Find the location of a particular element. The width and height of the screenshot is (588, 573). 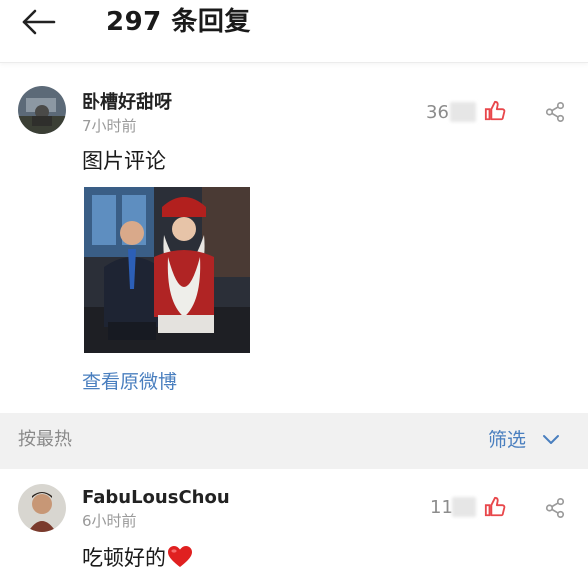

filter-label: 筛选 is located at coordinates (507, 440).